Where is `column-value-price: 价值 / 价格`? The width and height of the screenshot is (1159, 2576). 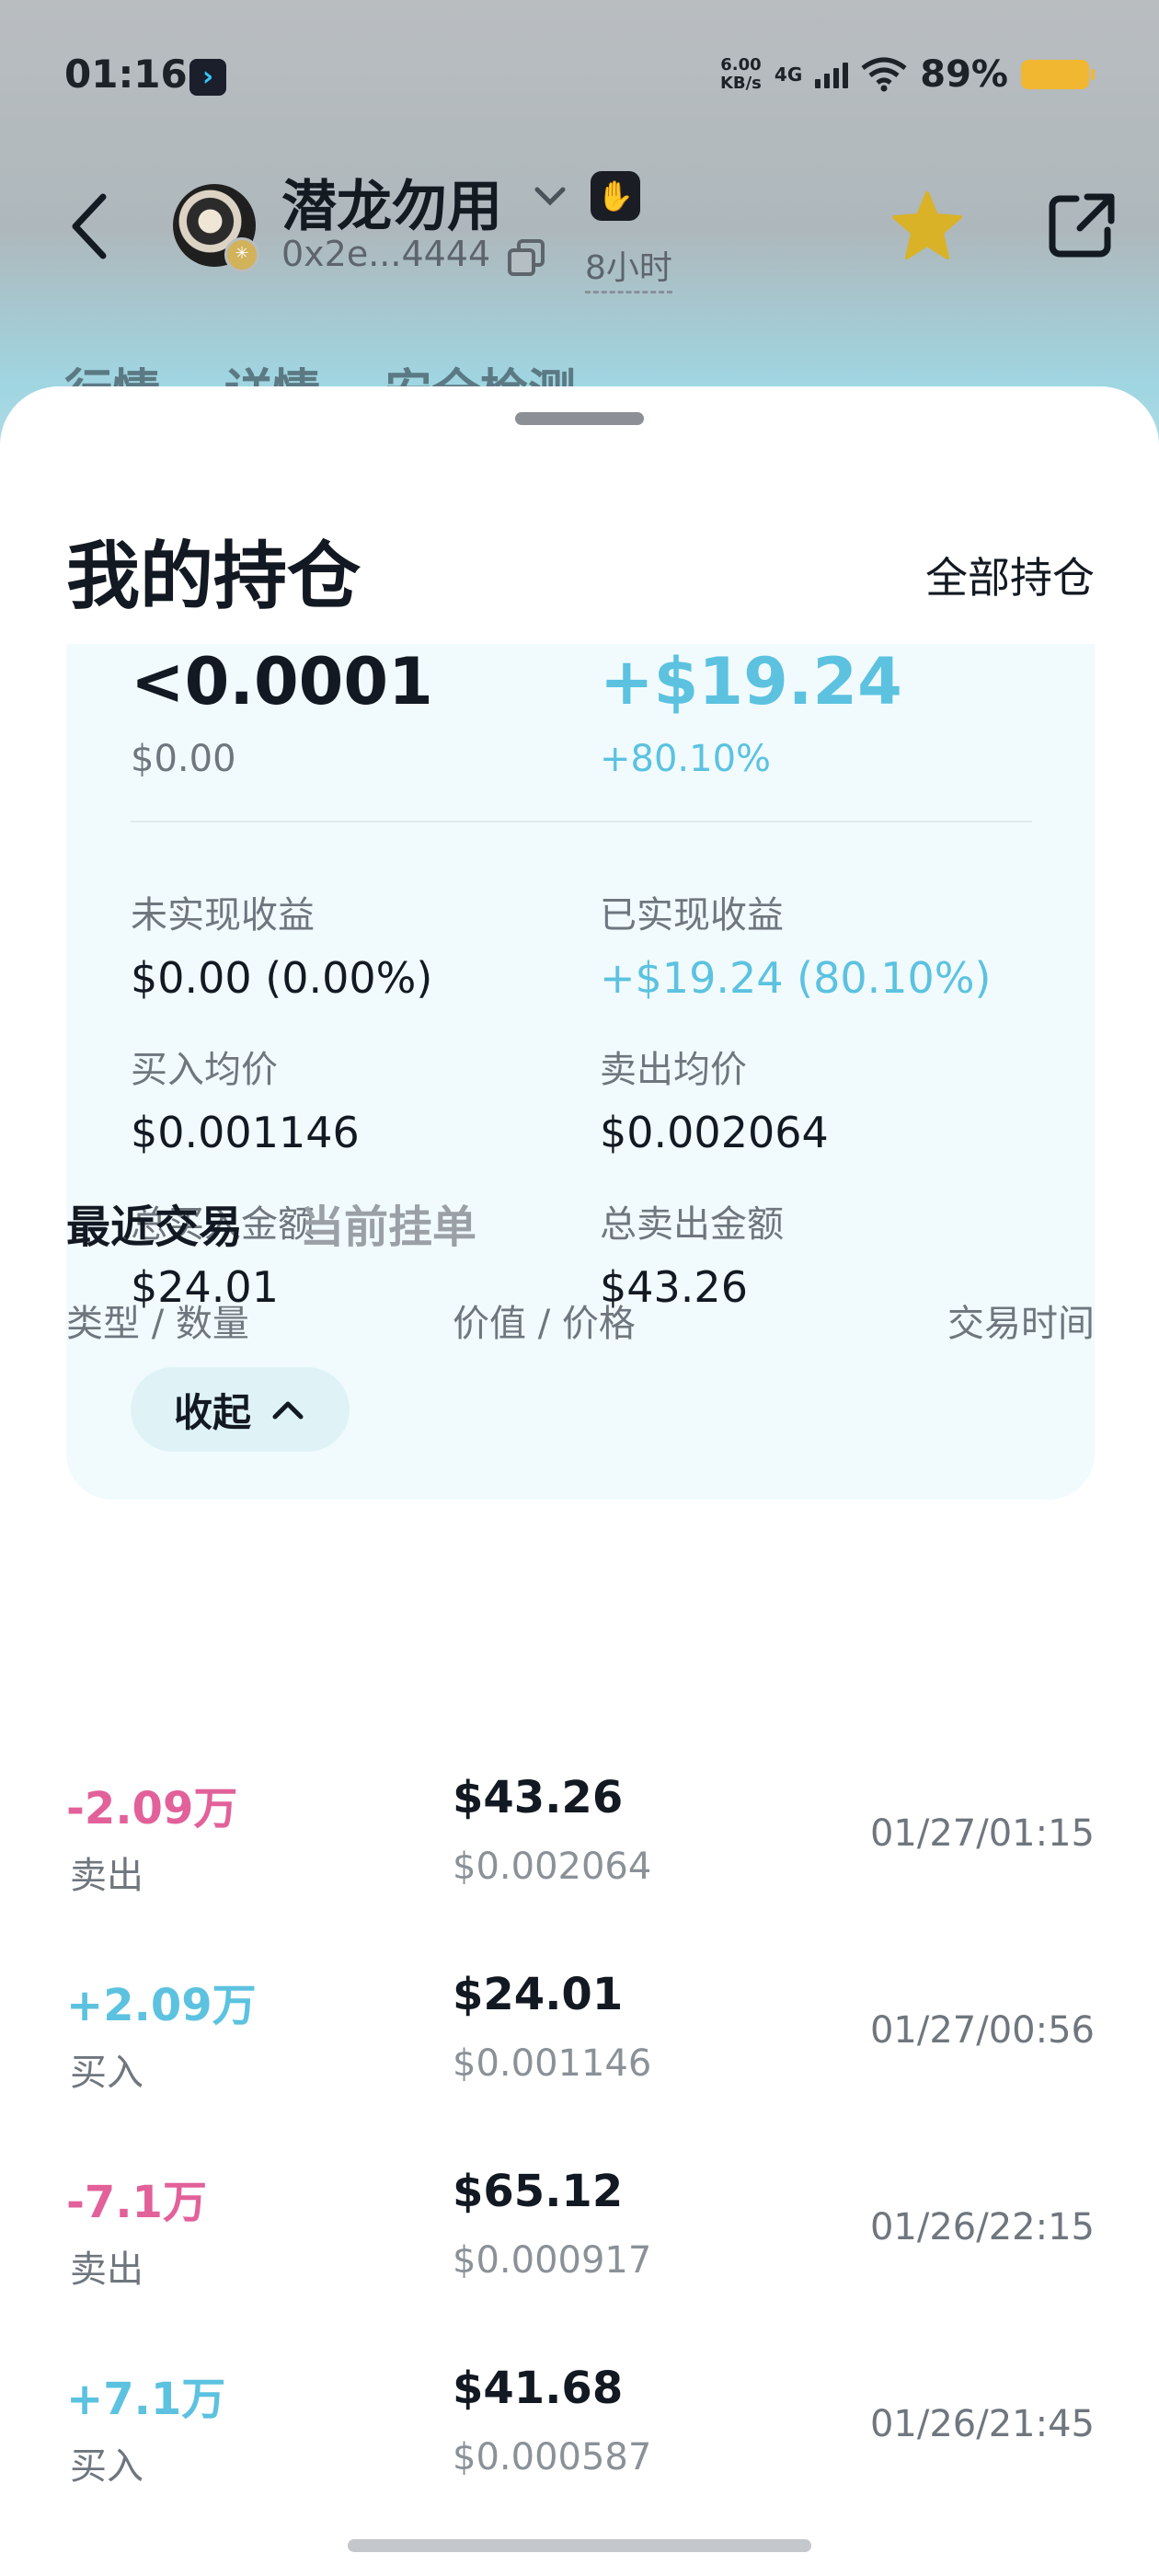
column-value-price: 价值 / 价格 is located at coordinates (544, 1324).